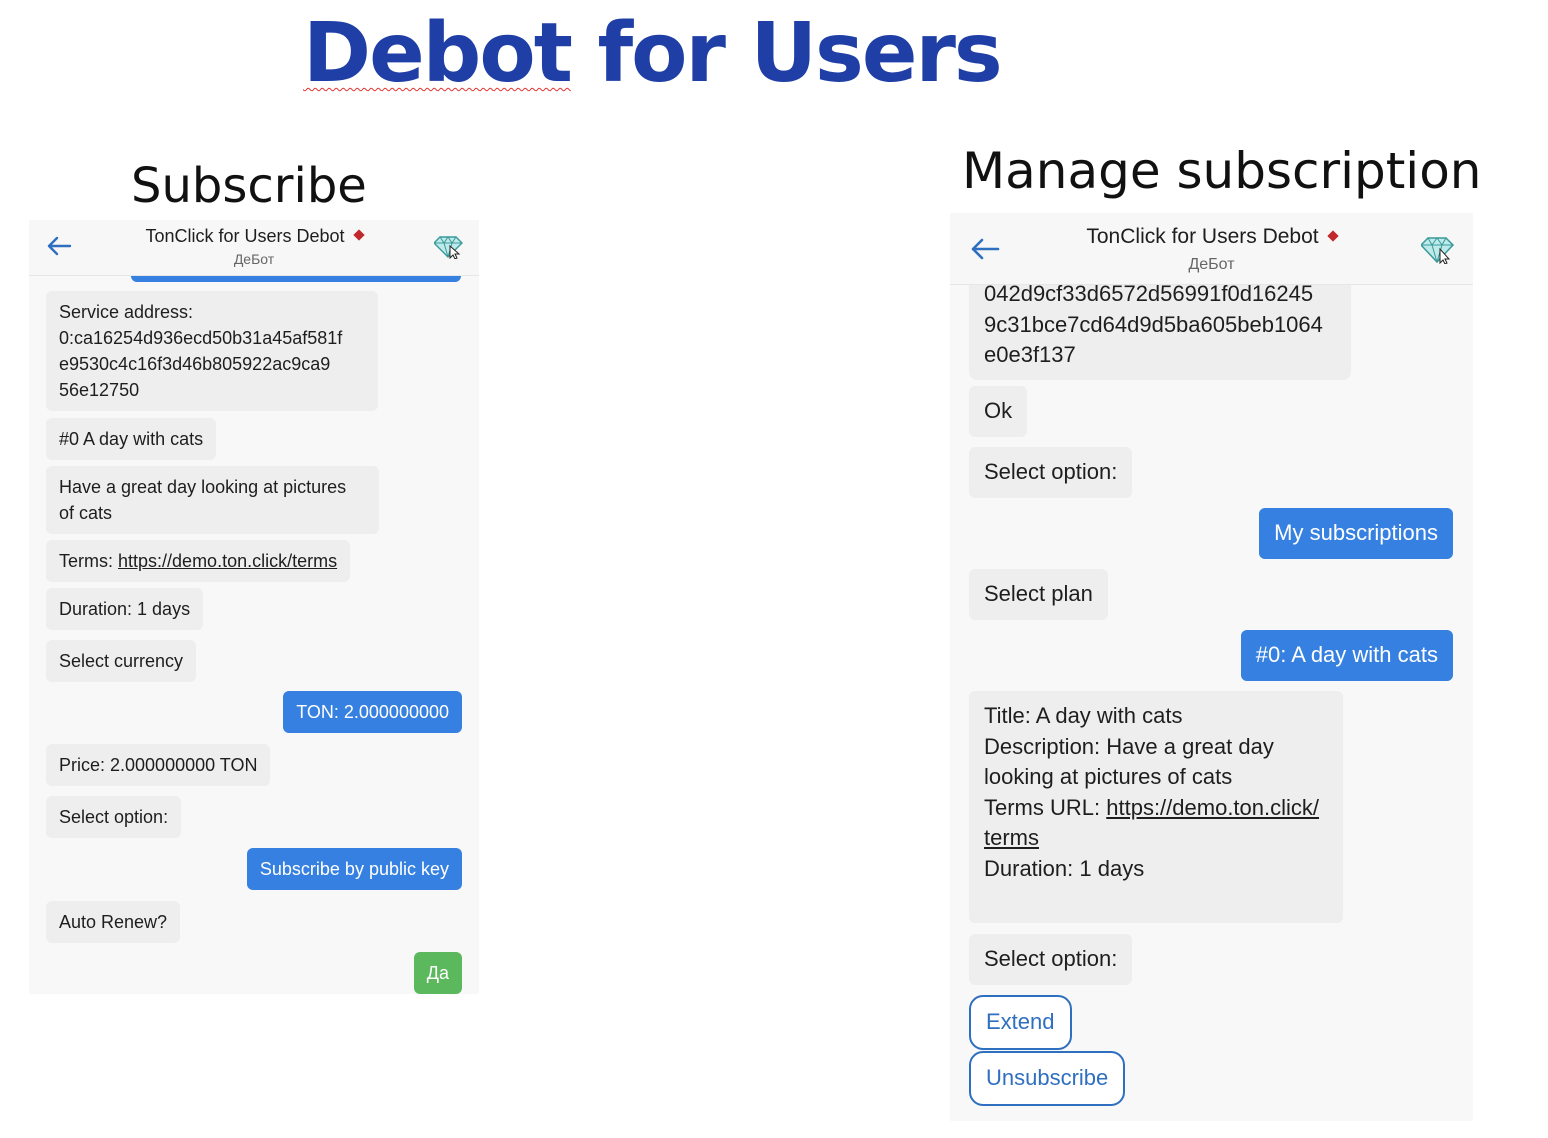 This screenshot has height=1138, width=1548. What do you see at coordinates (438, 53) in the screenshot?
I see `page-title-word-debot: Debot` at bounding box center [438, 53].